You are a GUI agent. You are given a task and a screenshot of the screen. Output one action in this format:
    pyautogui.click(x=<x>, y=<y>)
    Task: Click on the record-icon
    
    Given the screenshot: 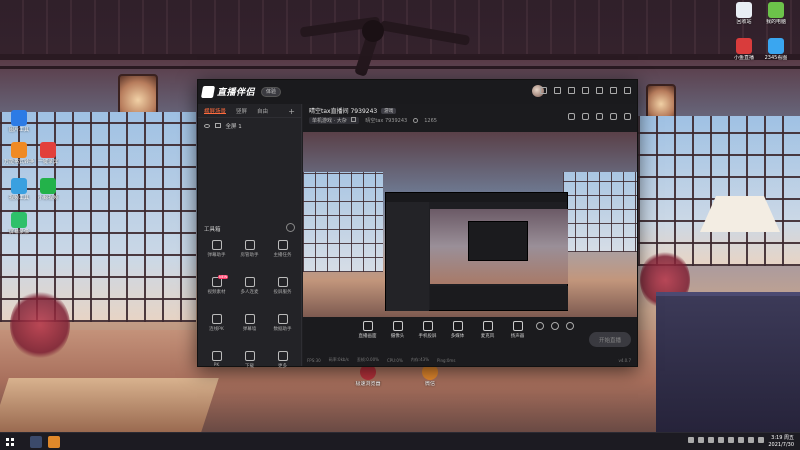 What is the action you would take?
    pyautogui.click(x=540, y=324)
    